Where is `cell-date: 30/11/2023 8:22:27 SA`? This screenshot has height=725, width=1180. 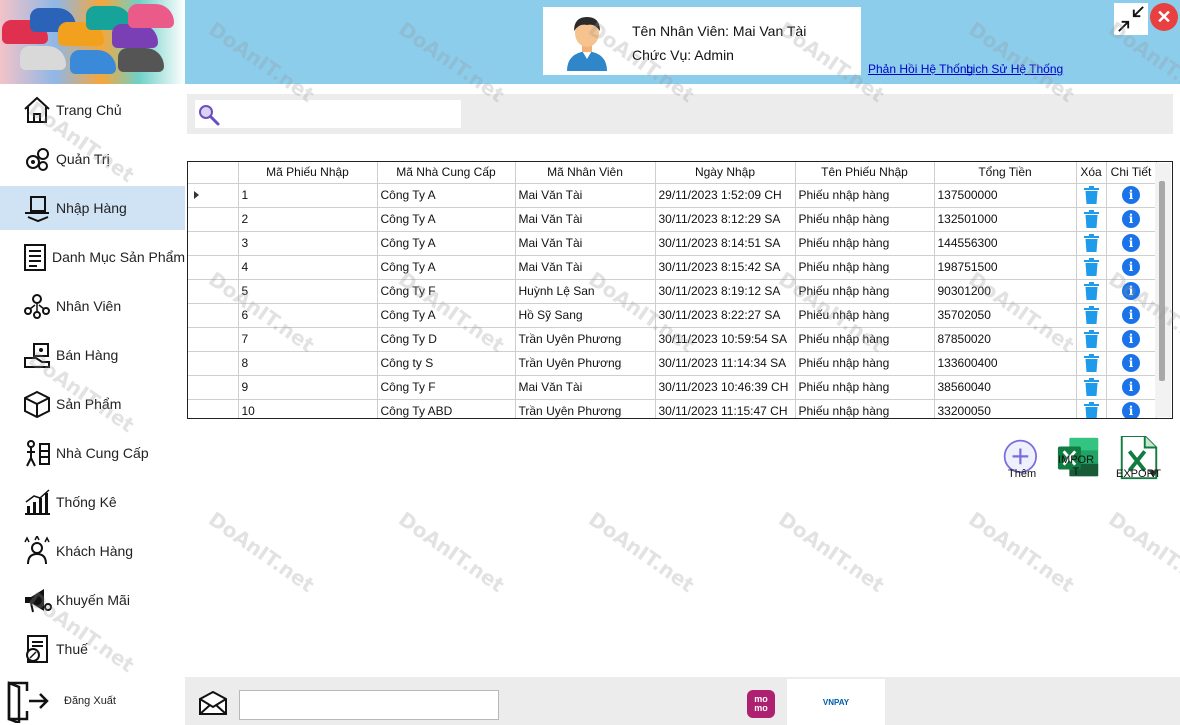
cell-date: 30/11/2023 8:22:27 SA is located at coordinates (725, 315).